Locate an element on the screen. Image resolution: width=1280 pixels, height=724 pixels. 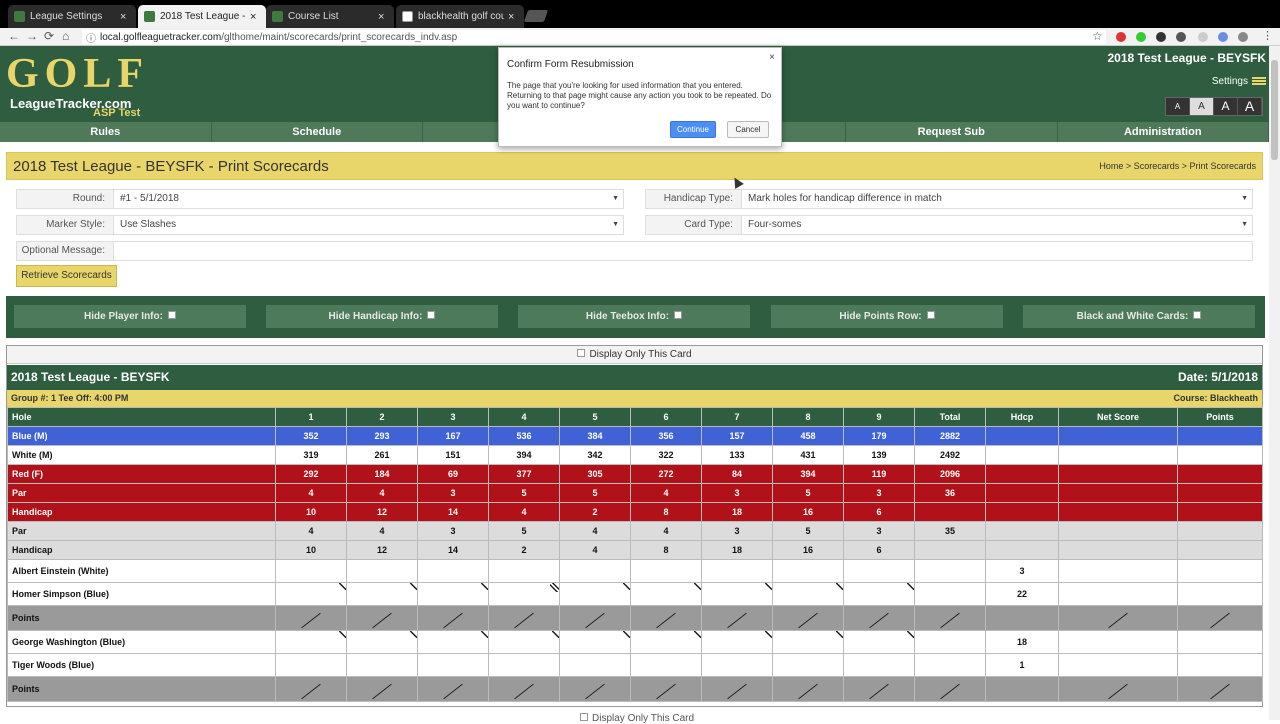
retrieve-scorecards-button: Retrieve Scorecards is located at coordinates (66, 276).